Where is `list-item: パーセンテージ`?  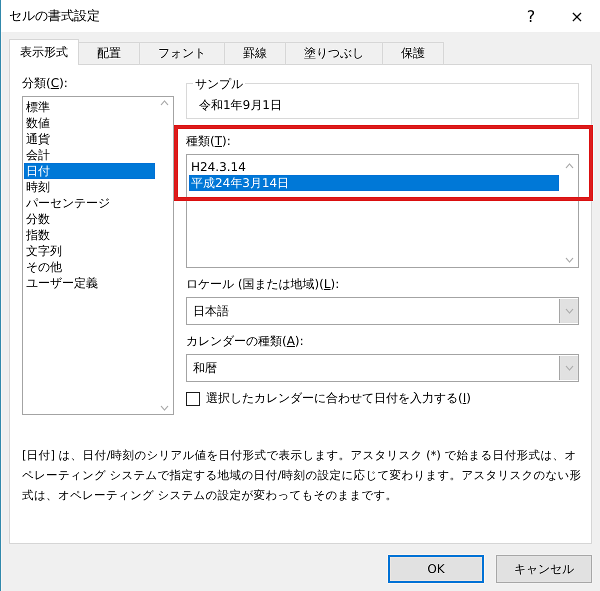
list-item: パーセンテージ is located at coordinates (89, 203).